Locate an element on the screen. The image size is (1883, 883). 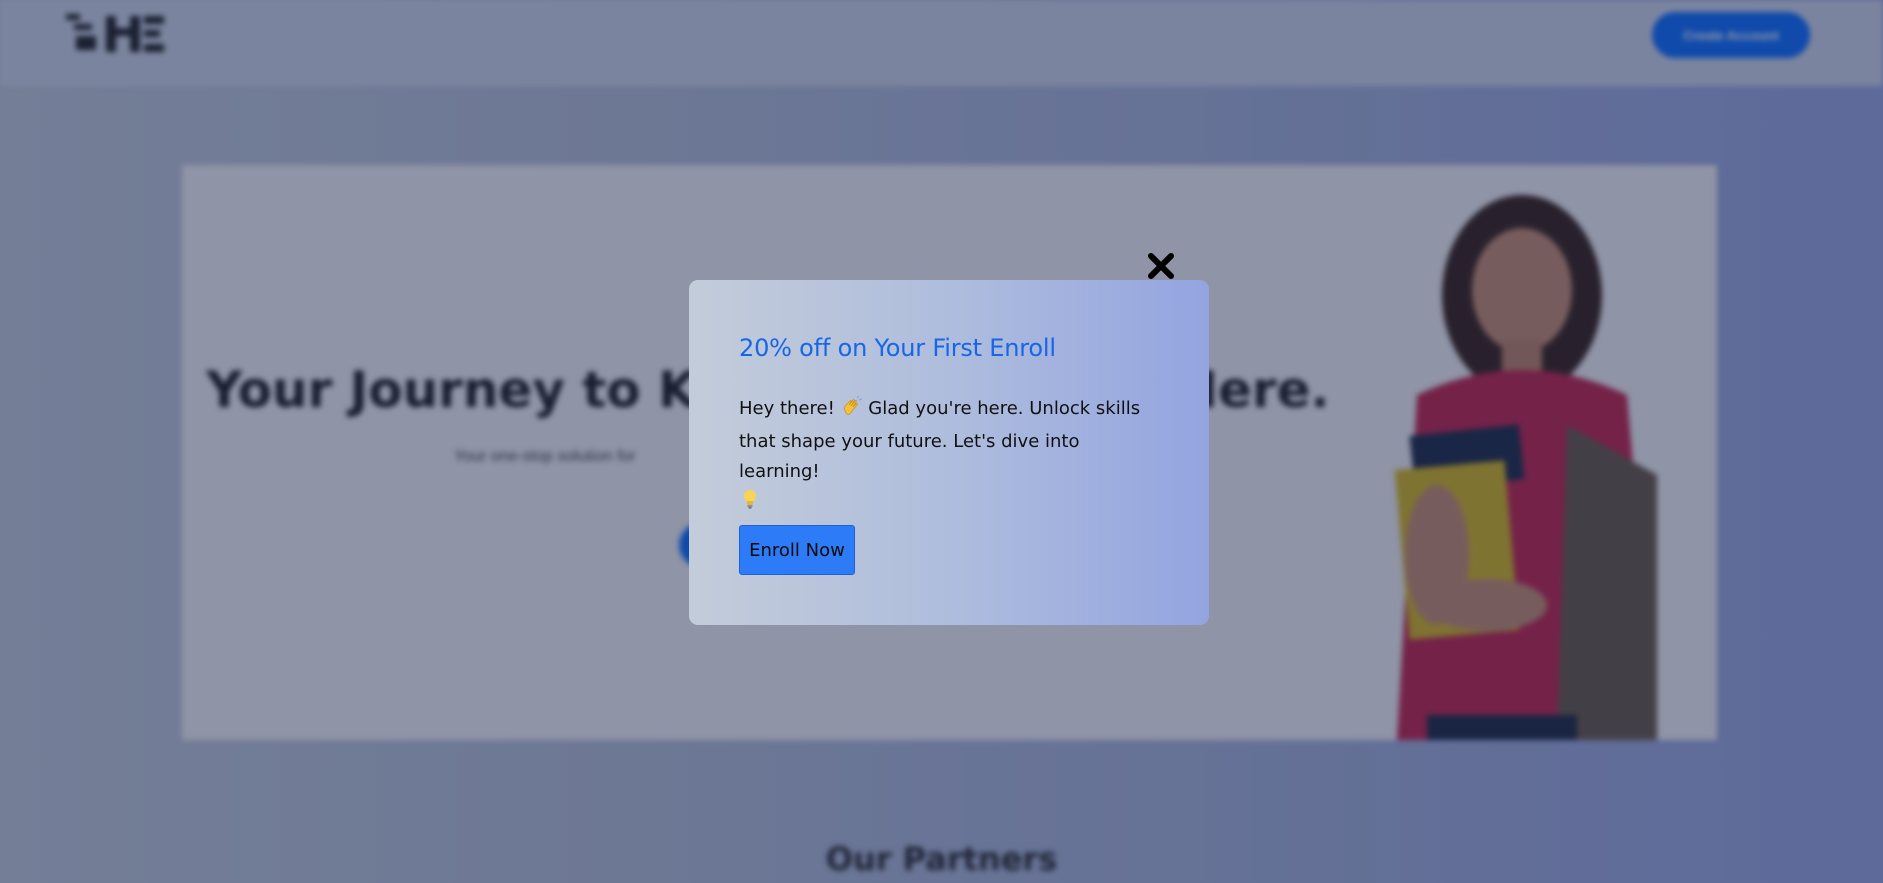
close-modal-button is located at coordinates (1161, 266).